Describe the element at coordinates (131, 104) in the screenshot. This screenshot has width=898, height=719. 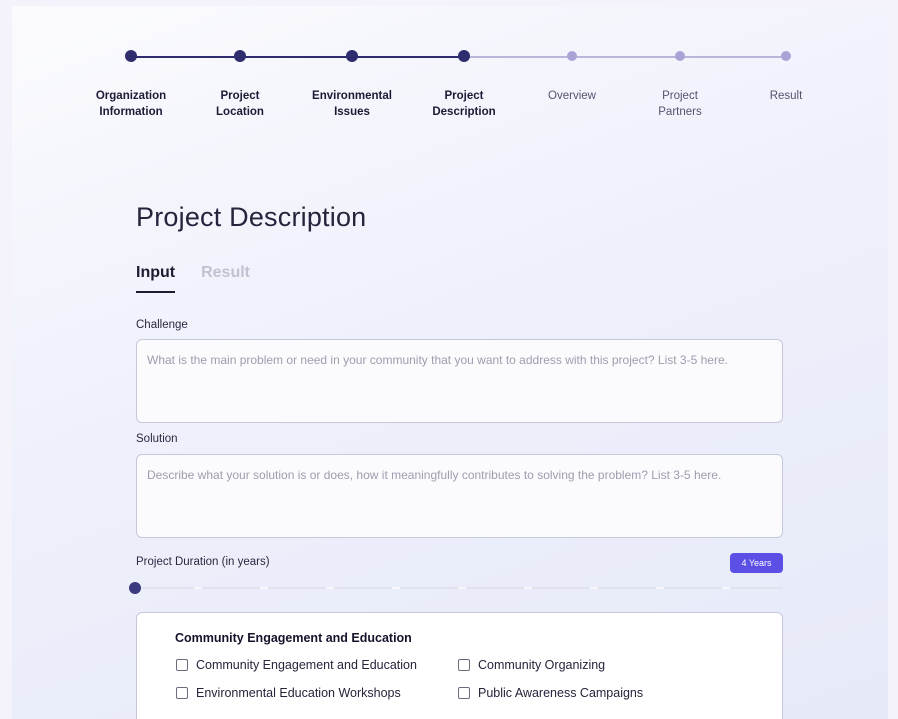
I see `step-label: Organization Information` at that location.